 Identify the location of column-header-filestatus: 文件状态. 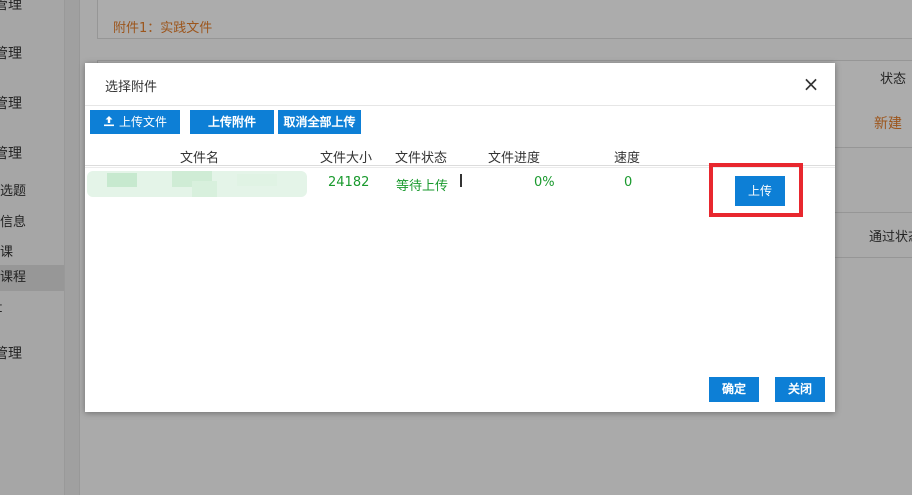
(421, 158).